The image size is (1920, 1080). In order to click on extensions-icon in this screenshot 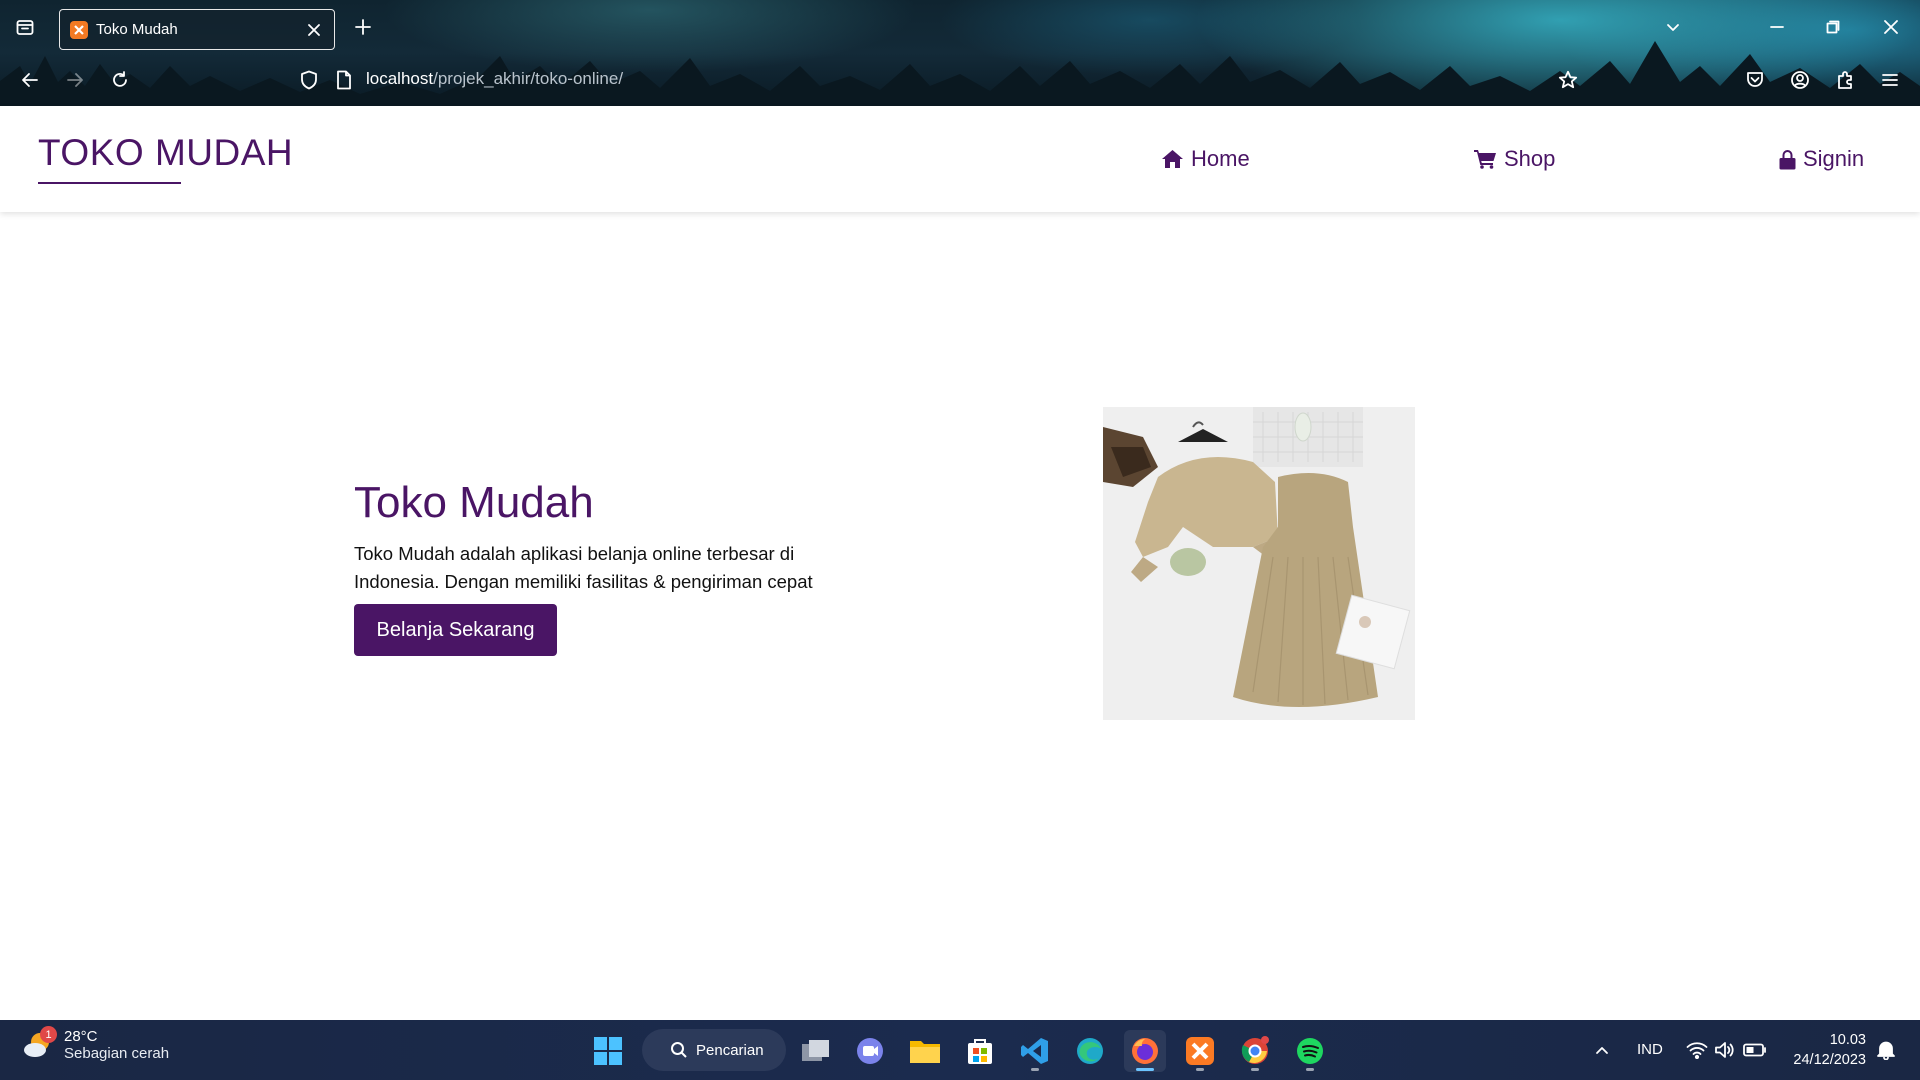, I will do `click(1845, 80)`.